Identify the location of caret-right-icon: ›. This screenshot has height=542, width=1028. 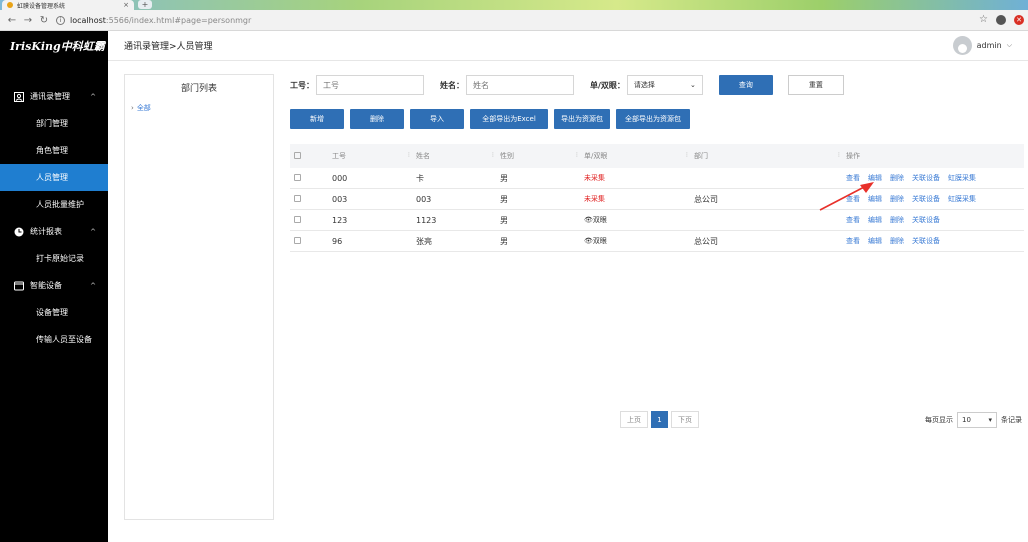
(132, 108).